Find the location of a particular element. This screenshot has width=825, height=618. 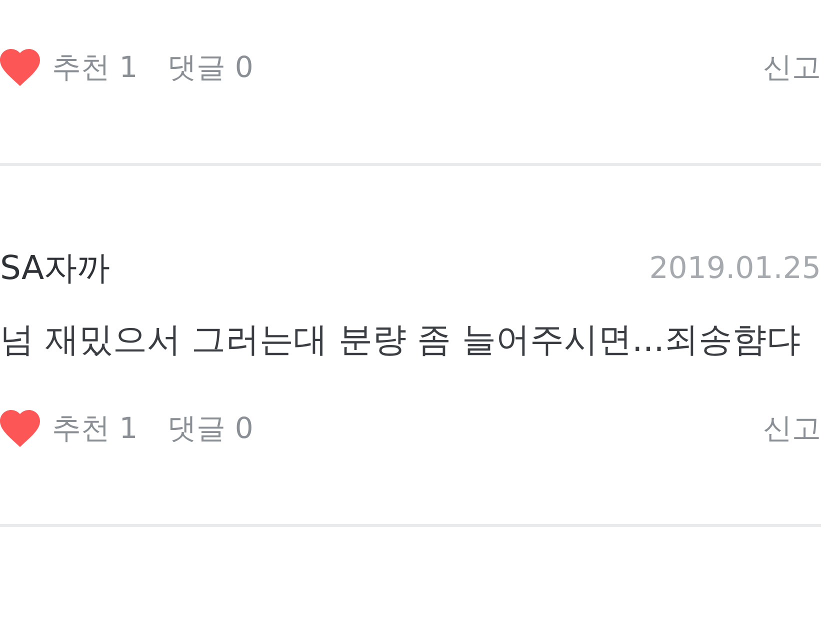

comment-text: 넘 재밌으서 그러는대 분량 좀 늘어주시면...죄송햠댜 is located at coordinates (401, 340).